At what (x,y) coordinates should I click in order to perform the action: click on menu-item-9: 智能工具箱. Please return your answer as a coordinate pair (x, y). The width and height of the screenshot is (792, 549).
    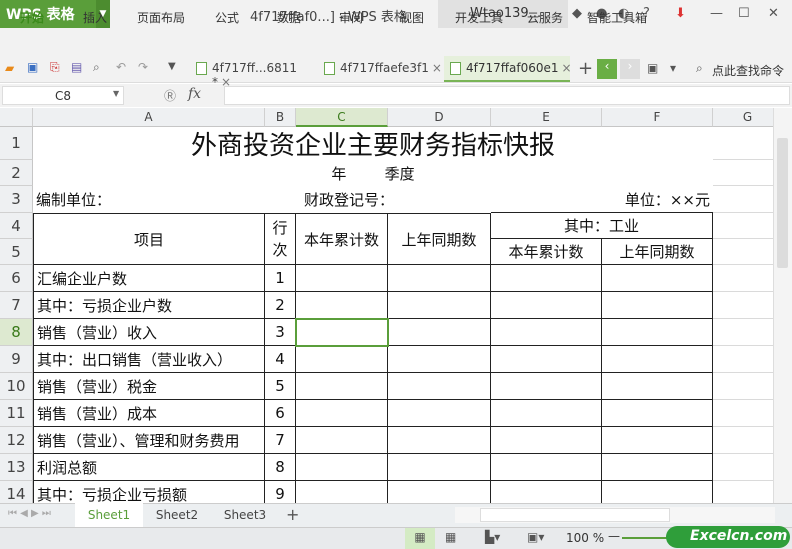
    Looking at the image, I should click on (617, 17).